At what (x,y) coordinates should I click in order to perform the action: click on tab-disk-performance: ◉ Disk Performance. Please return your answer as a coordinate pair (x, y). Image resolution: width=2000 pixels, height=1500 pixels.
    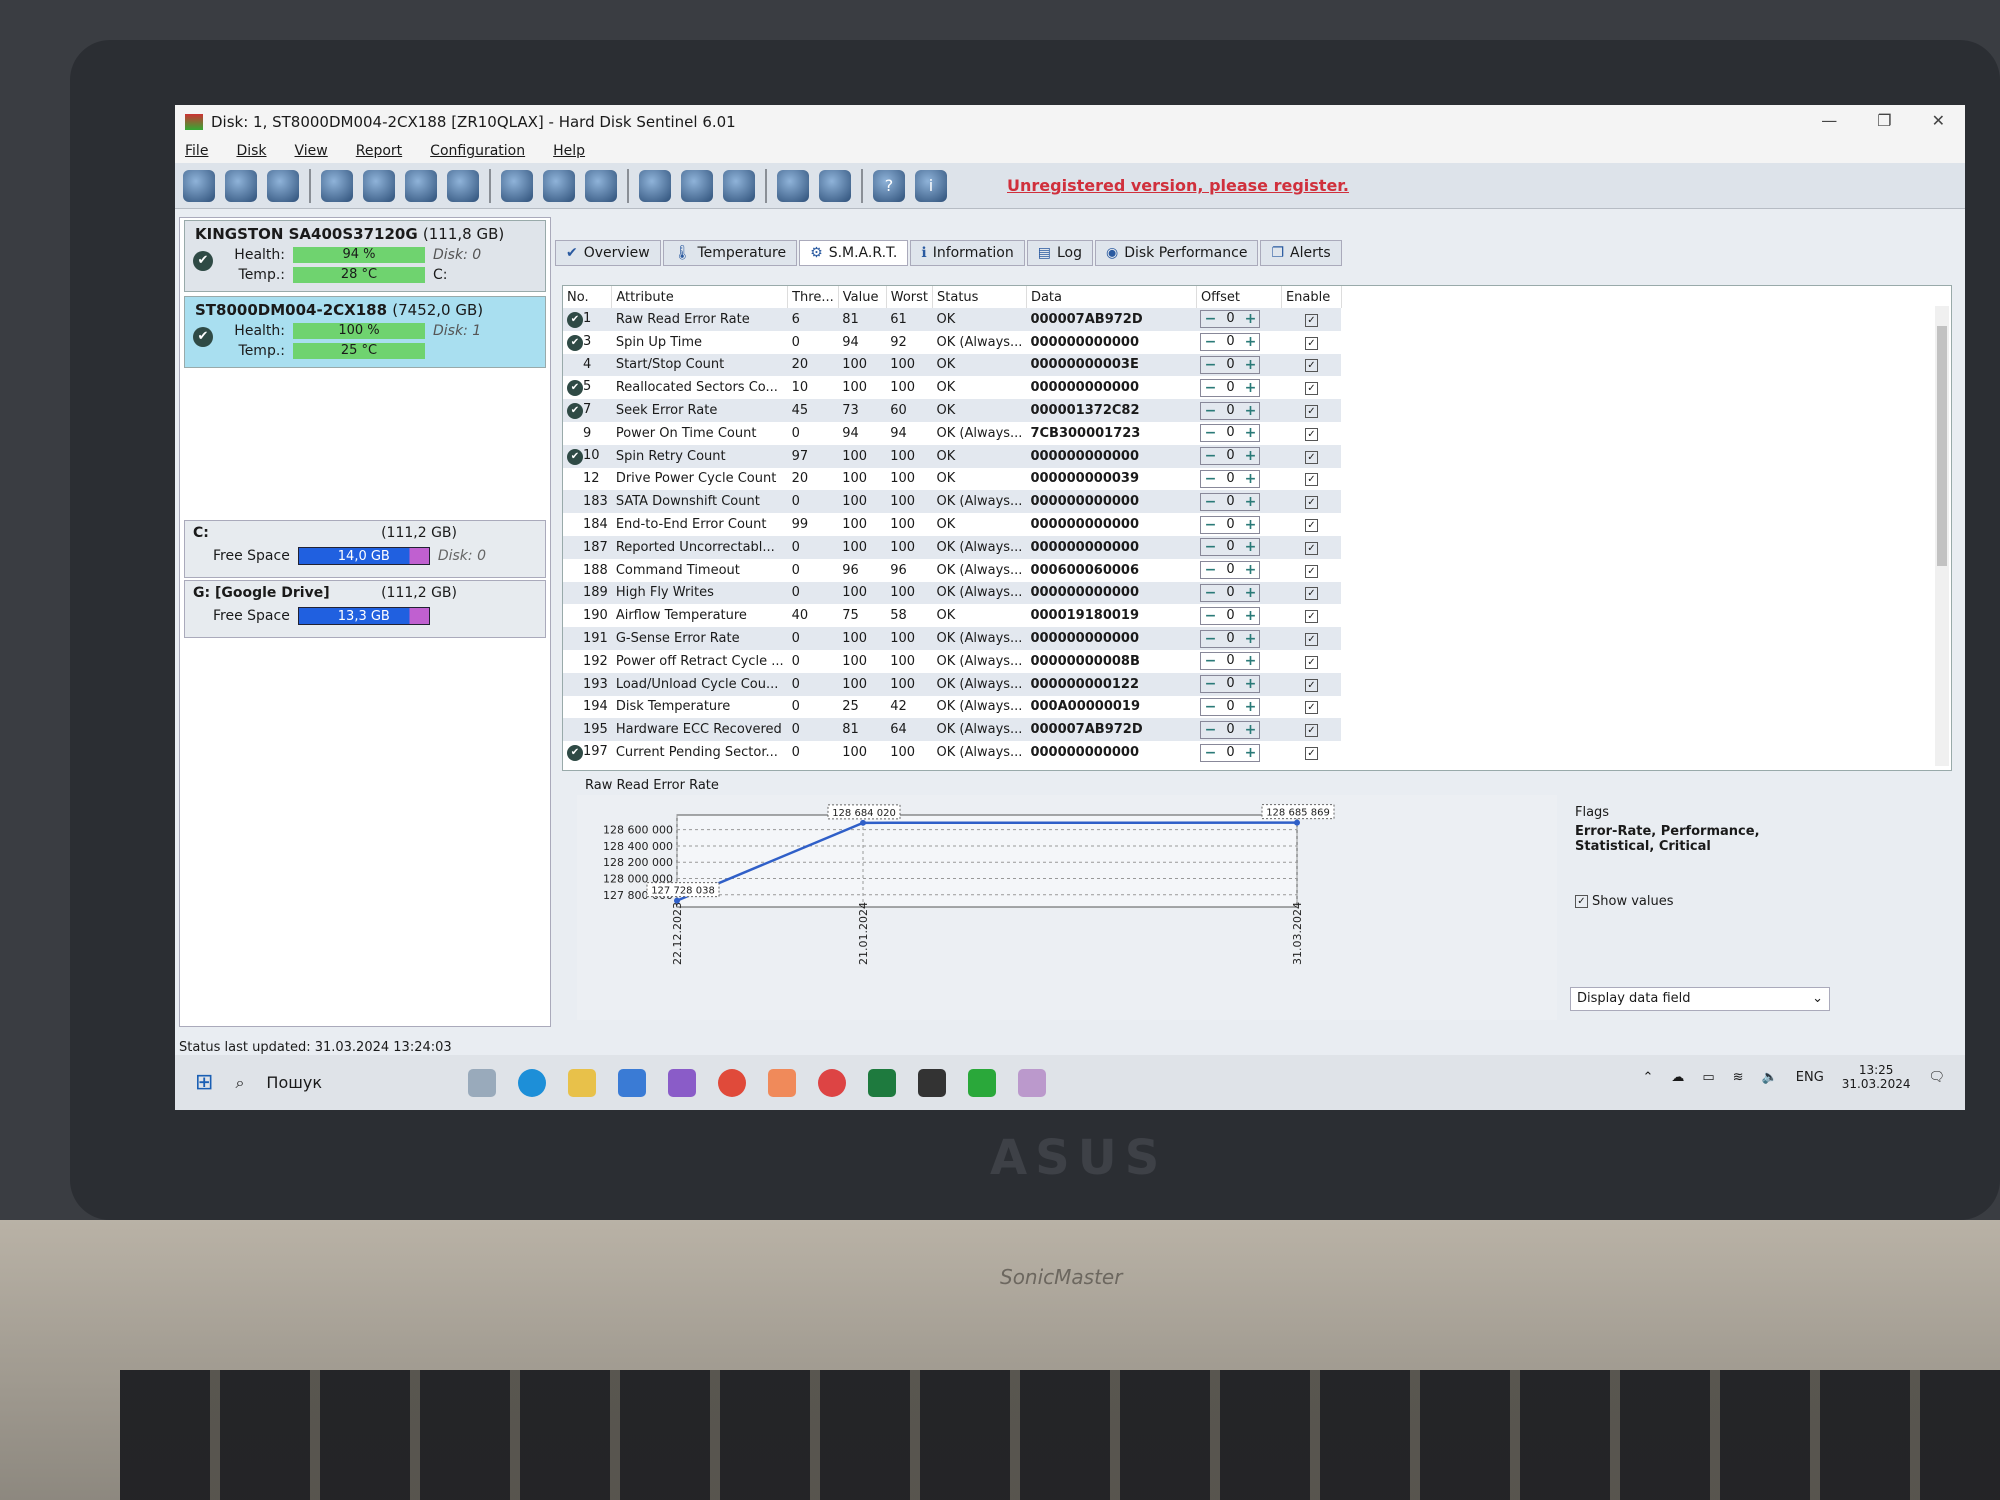
    Looking at the image, I should click on (1176, 253).